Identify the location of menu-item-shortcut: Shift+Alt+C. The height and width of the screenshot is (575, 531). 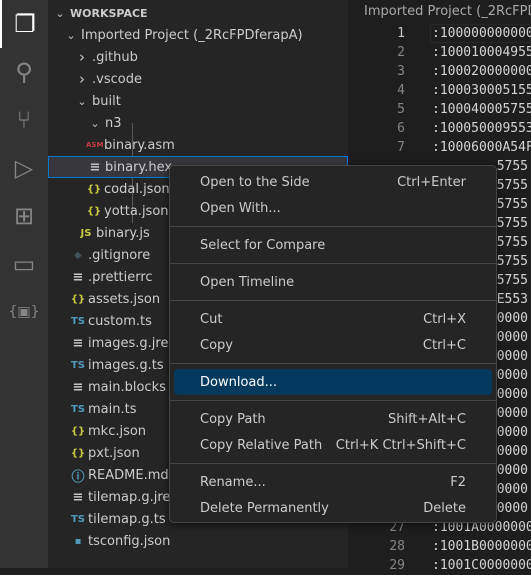
(426, 419).